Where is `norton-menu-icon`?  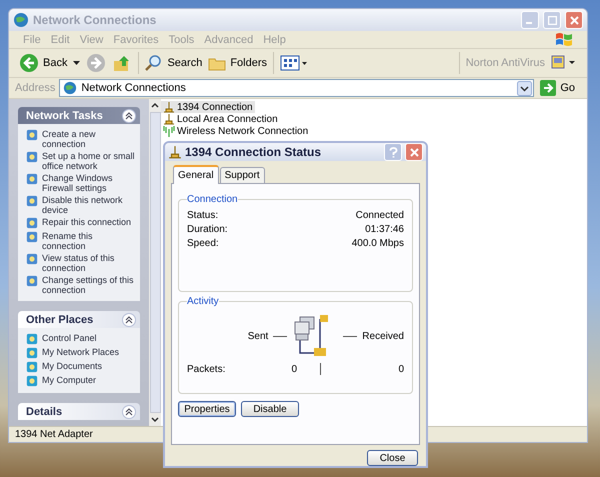
norton-menu-icon is located at coordinates (564, 63).